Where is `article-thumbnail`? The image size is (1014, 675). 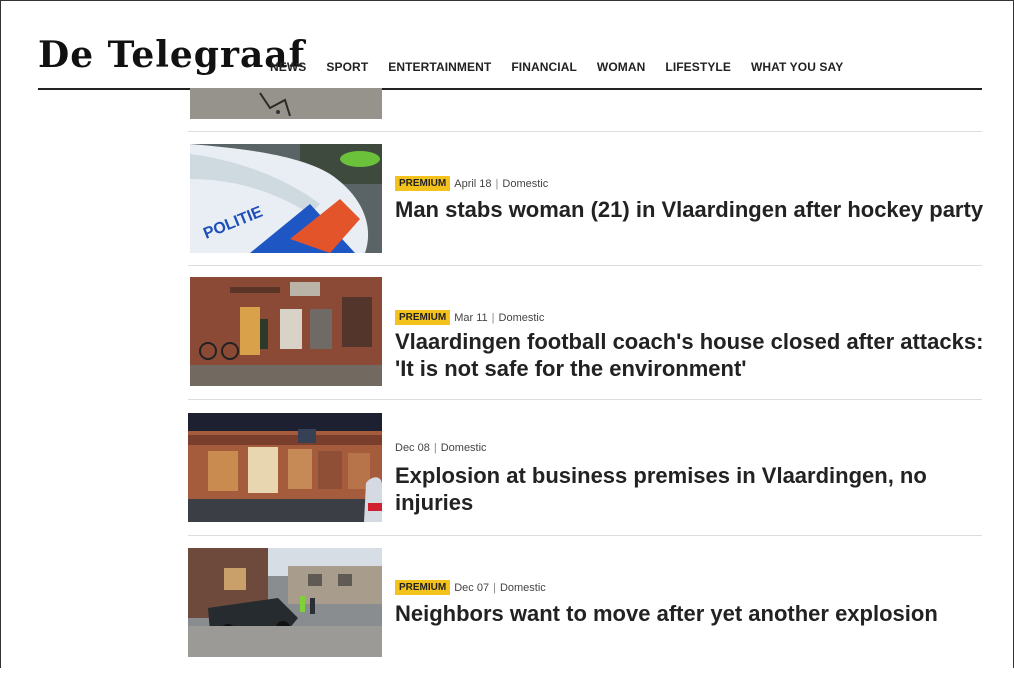
article-thumbnail is located at coordinates (286, 103).